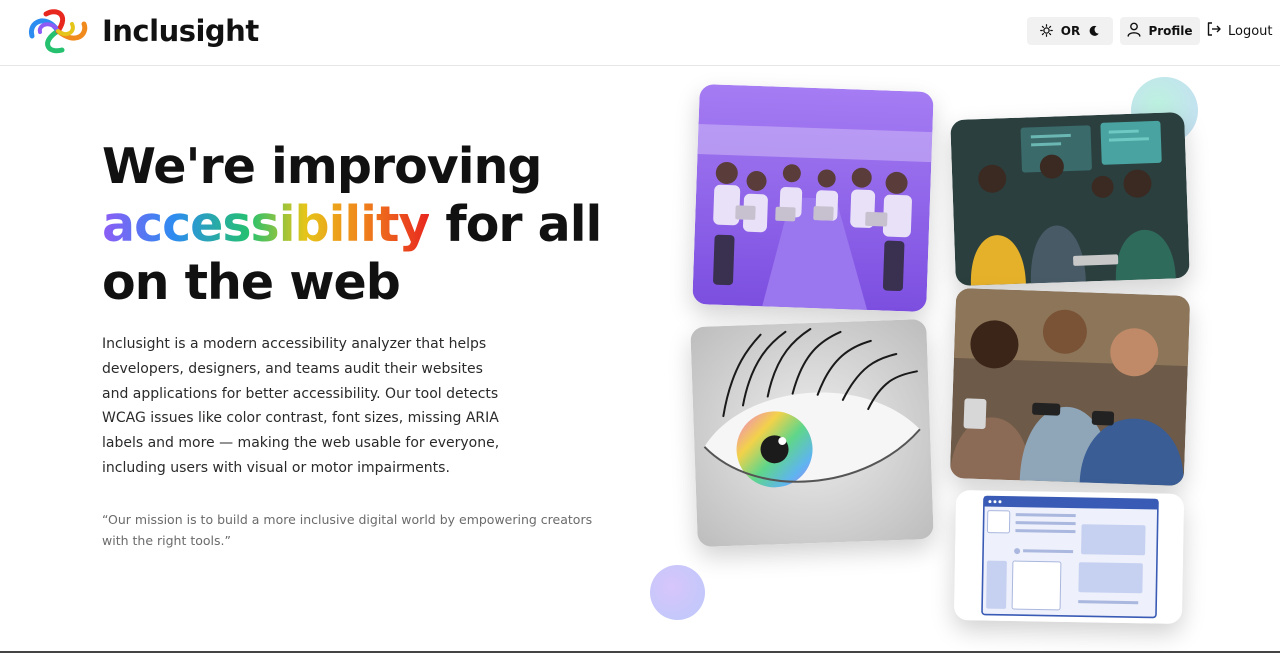  I want to click on photo-team-screens, so click(1070, 199).